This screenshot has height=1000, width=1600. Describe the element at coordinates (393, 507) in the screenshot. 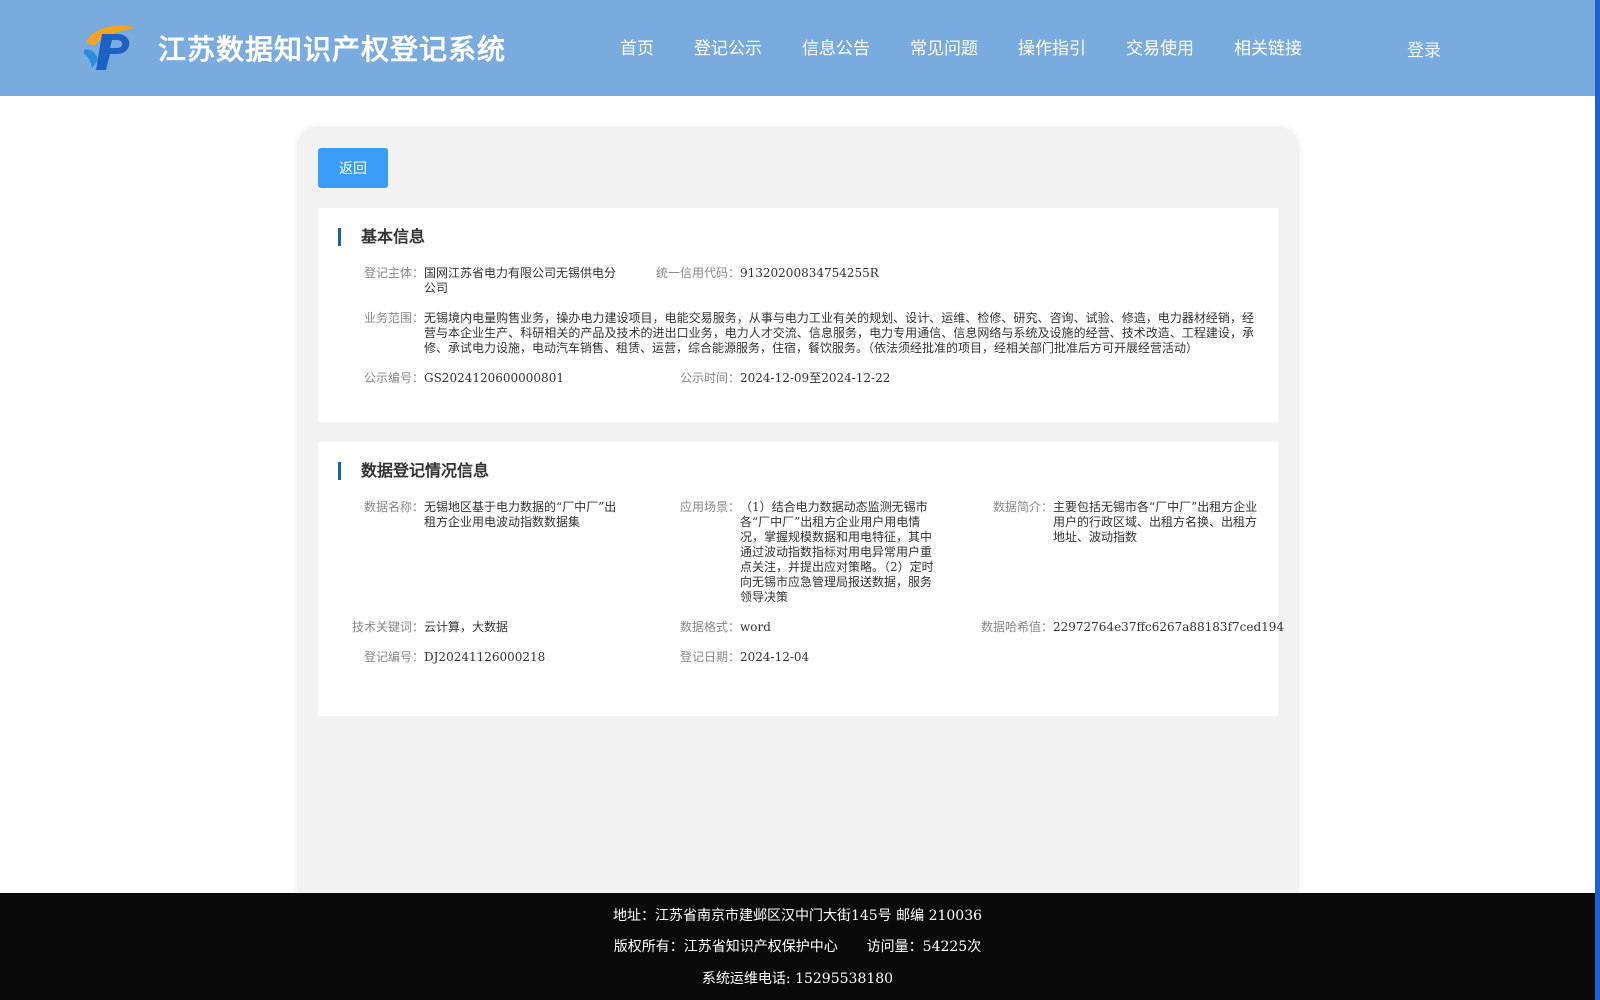

I see `data-name-label: 数据名称：` at that location.